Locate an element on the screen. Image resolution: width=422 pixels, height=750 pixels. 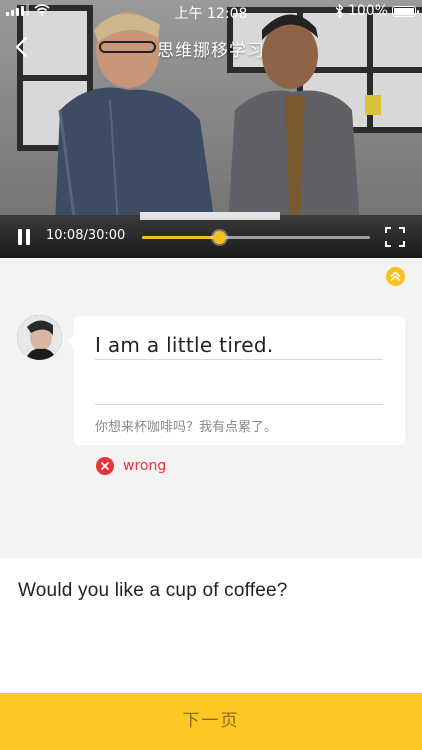
video-title: 思维挪移学习 is located at coordinates (211, 51).